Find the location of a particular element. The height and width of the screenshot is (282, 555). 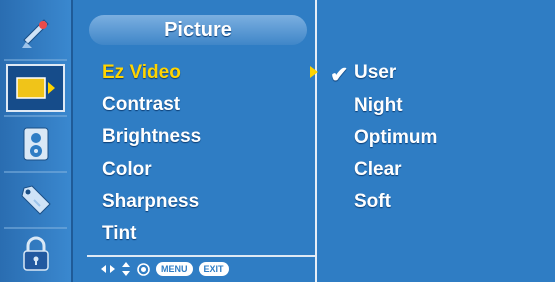

sidebar-item-picture is located at coordinates (35, 88).